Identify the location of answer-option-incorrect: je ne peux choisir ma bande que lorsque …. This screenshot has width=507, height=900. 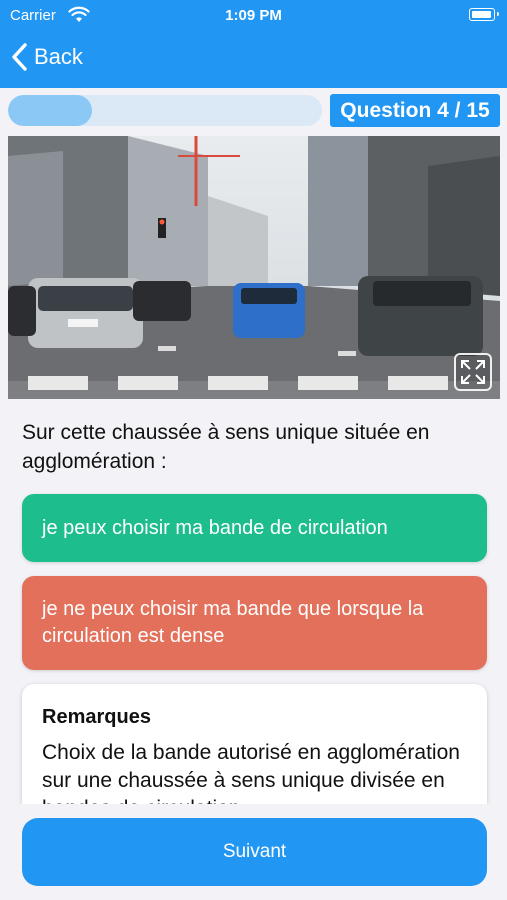
(254, 623).